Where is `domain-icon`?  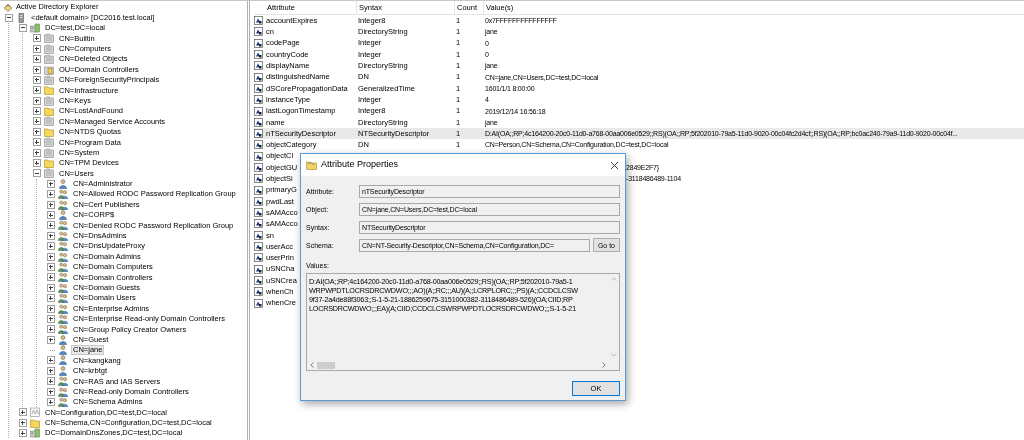 domain-icon is located at coordinates (35, 433).